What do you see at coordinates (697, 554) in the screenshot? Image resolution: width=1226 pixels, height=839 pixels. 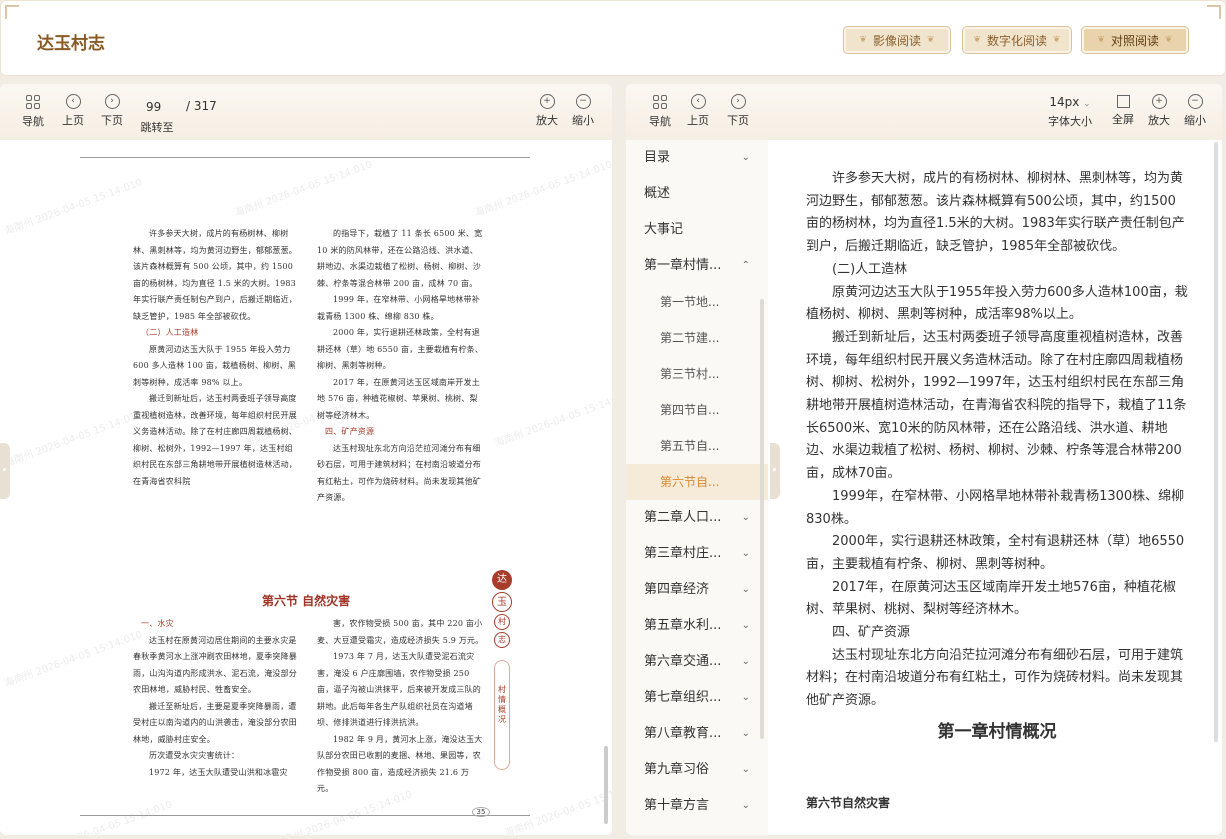 I see `toc-chapter-item: 第三章村庄... ⌄` at bounding box center [697, 554].